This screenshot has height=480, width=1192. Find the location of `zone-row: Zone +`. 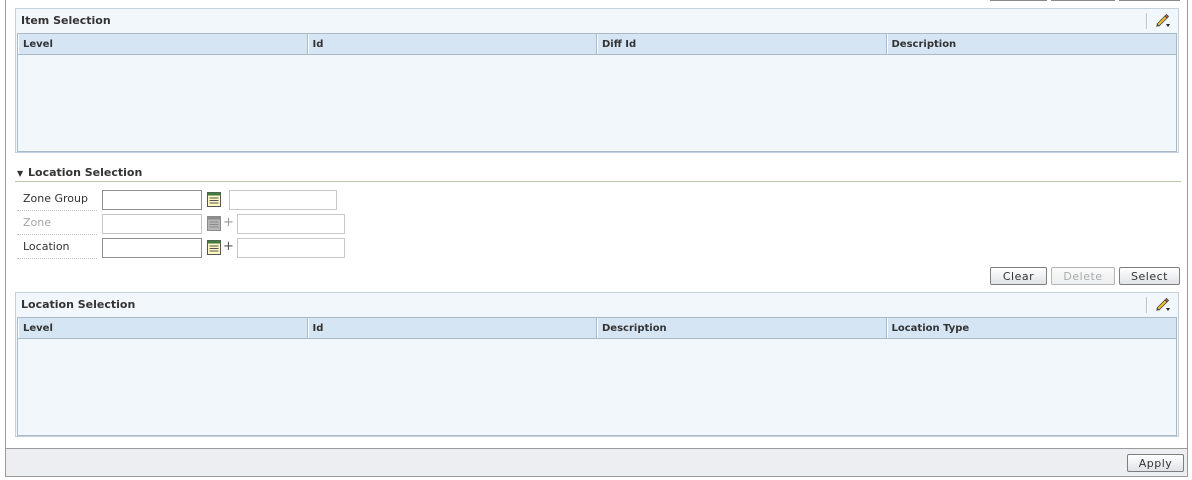

zone-row: Zone + is located at coordinates (182, 224).